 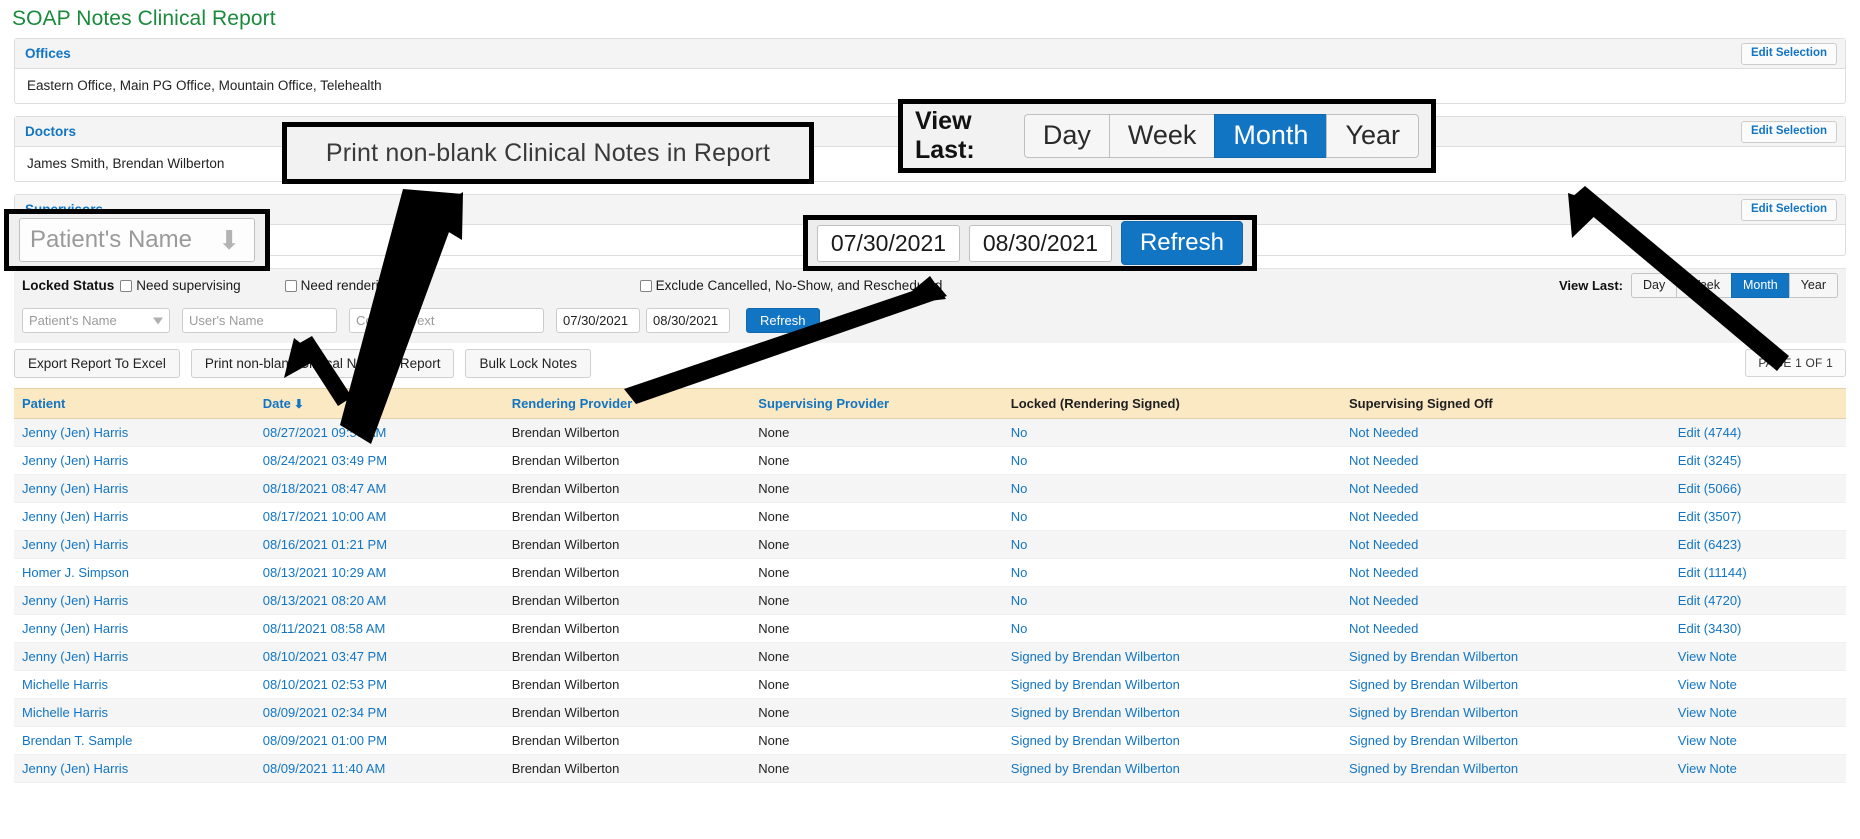 I want to click on edit-selection-doctors-button: Edit Selection, so click(x=1788, y=132).